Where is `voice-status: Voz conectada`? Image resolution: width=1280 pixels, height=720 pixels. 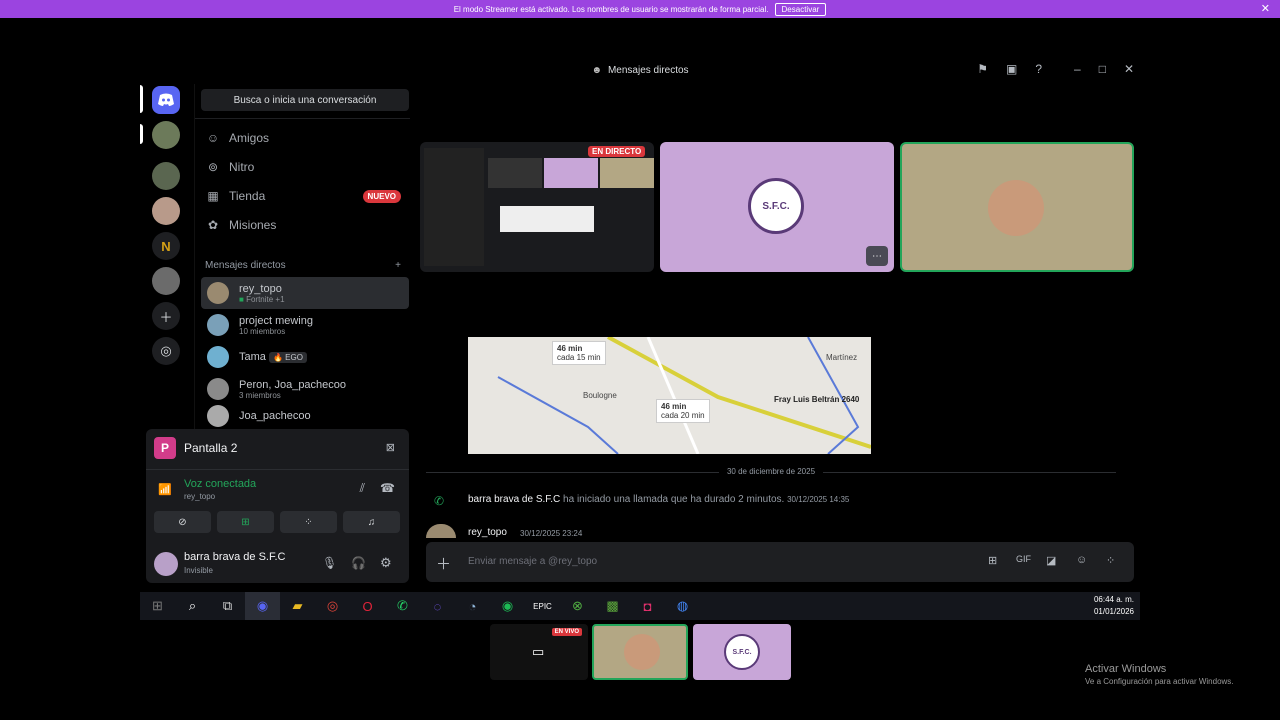
voice-status: Voz conectada is located at coordinates (220, 484).